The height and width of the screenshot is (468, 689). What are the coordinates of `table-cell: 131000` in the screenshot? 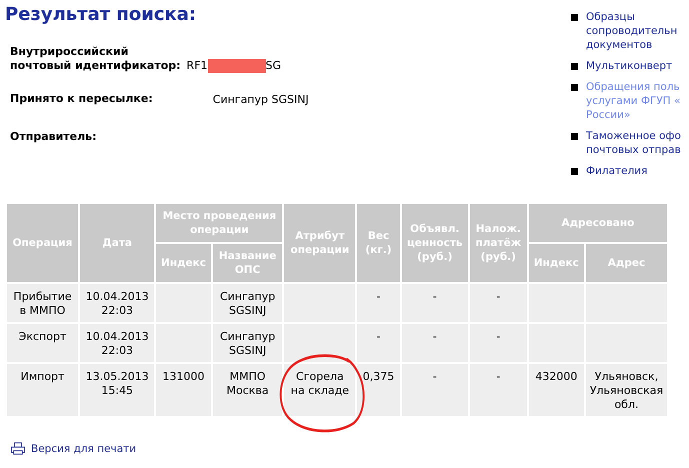 It's located at (183, 390).